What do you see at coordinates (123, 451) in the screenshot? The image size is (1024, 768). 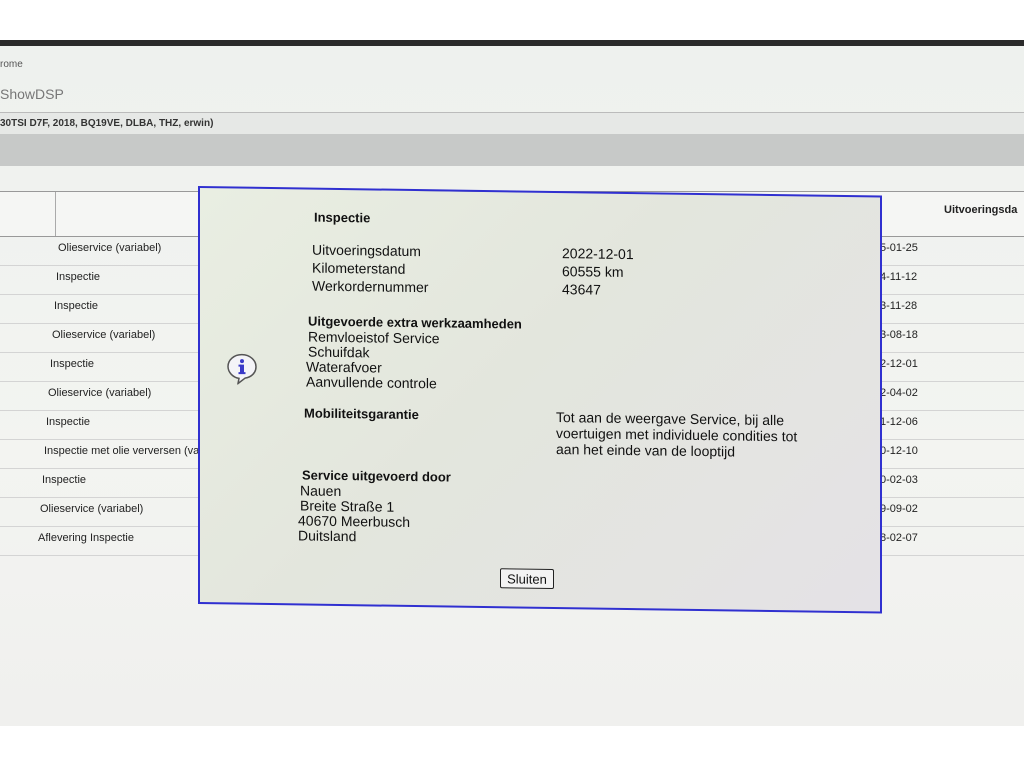 I see `service-name: Inspectie met olie verversen (var` at bounding box center [123, 451].